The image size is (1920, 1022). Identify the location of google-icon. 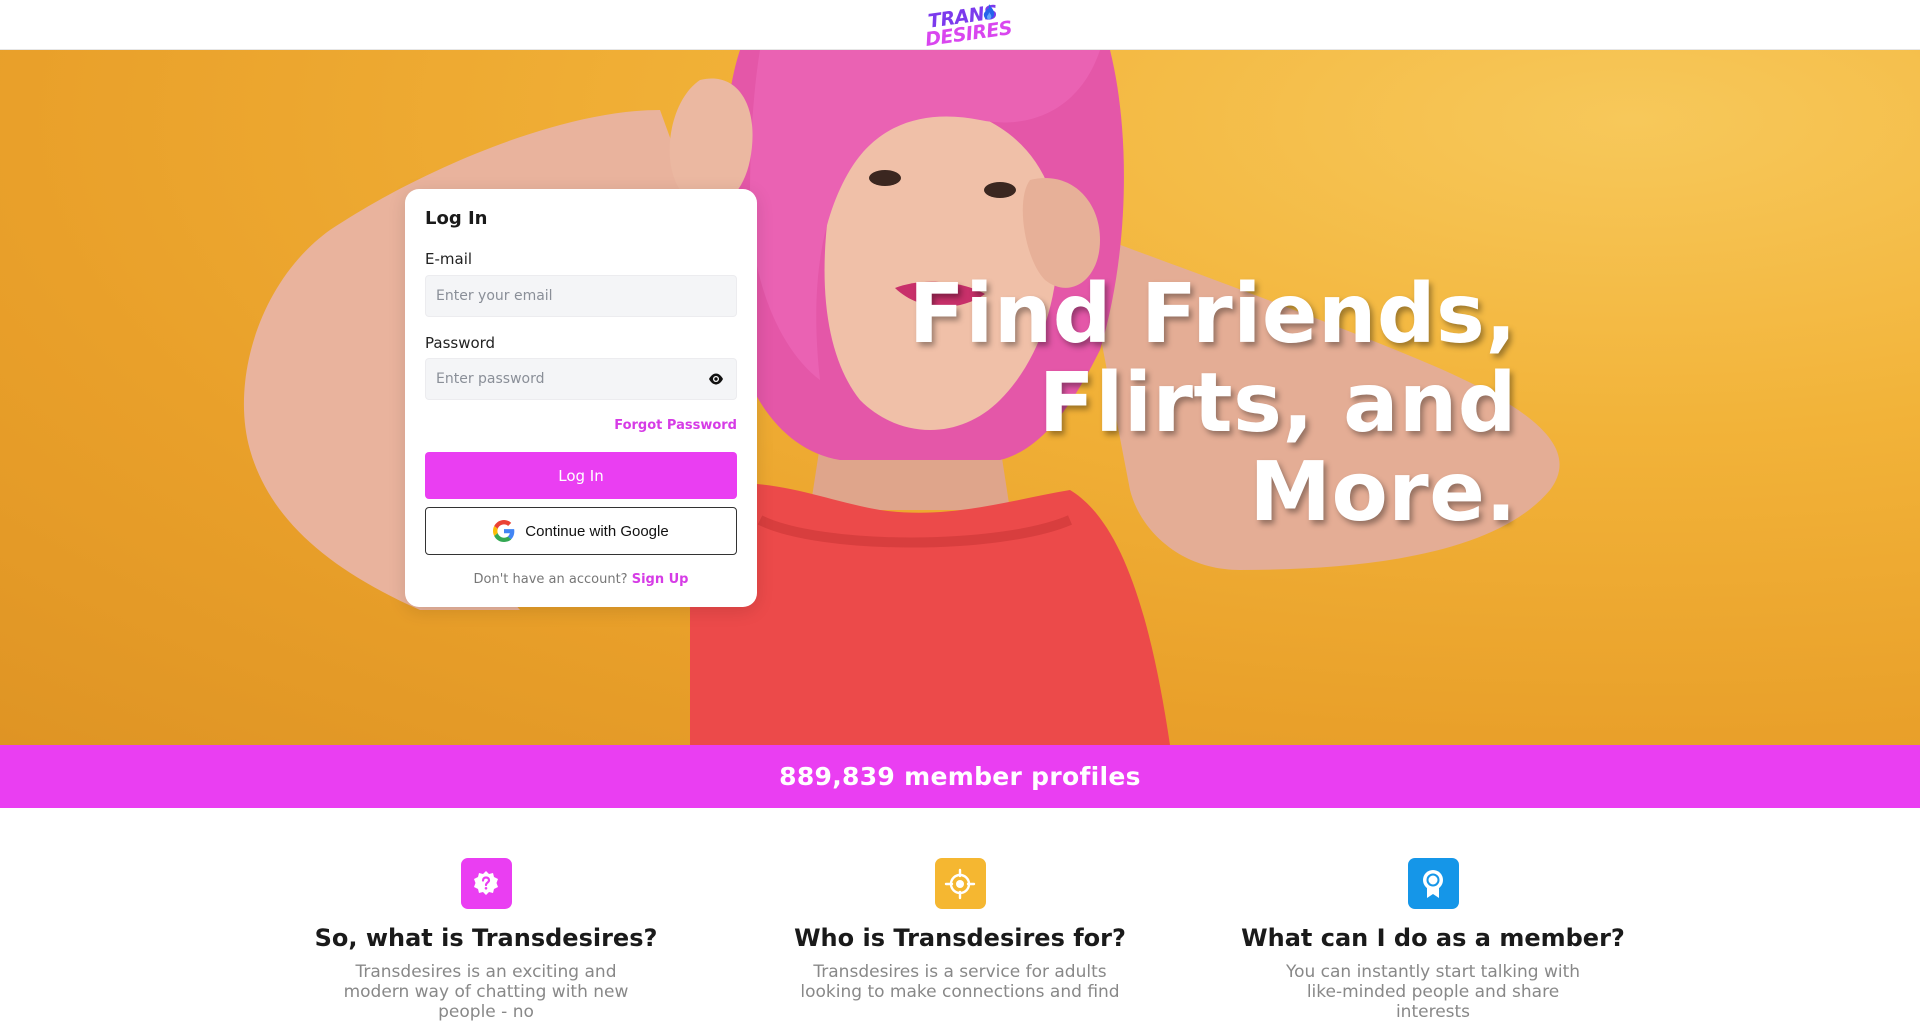
(504, 531).